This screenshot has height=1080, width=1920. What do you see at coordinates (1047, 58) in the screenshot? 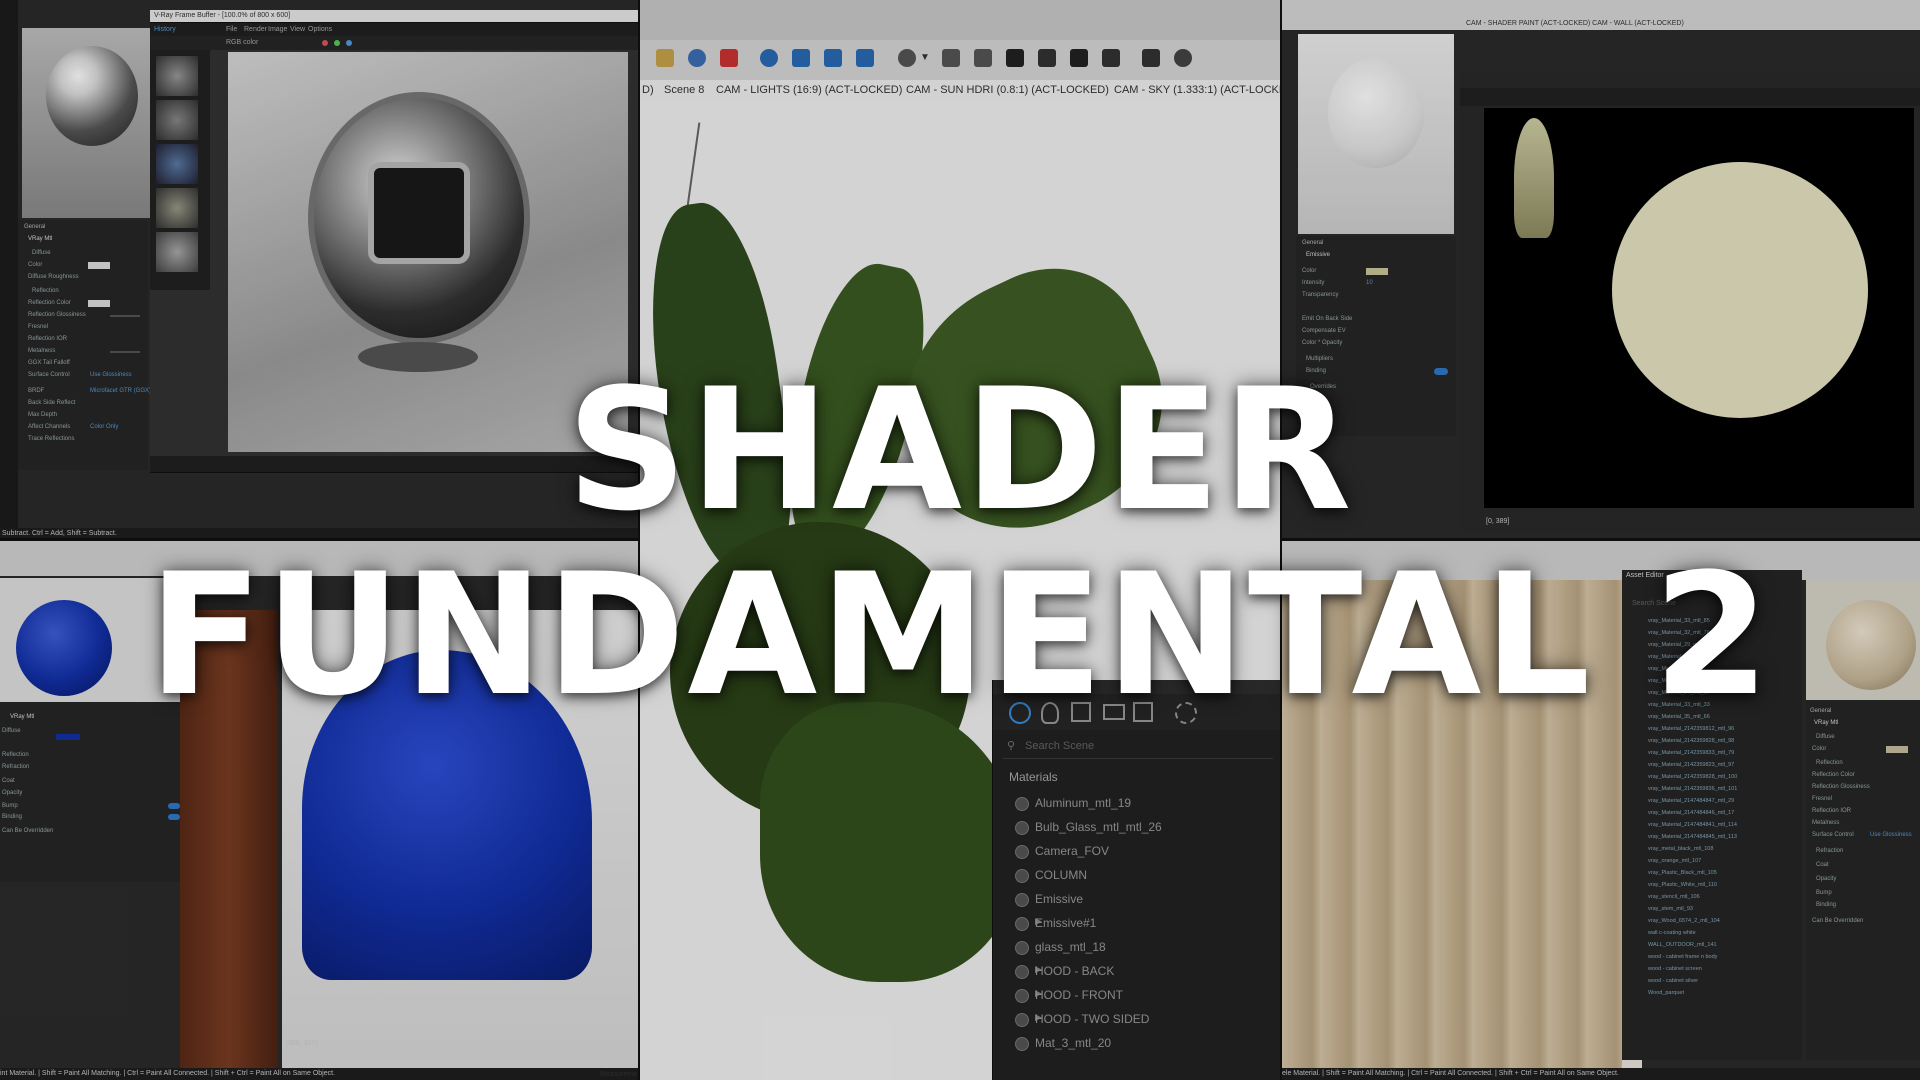
I see `warehouse-icon` at bounding box center [1047, 58].